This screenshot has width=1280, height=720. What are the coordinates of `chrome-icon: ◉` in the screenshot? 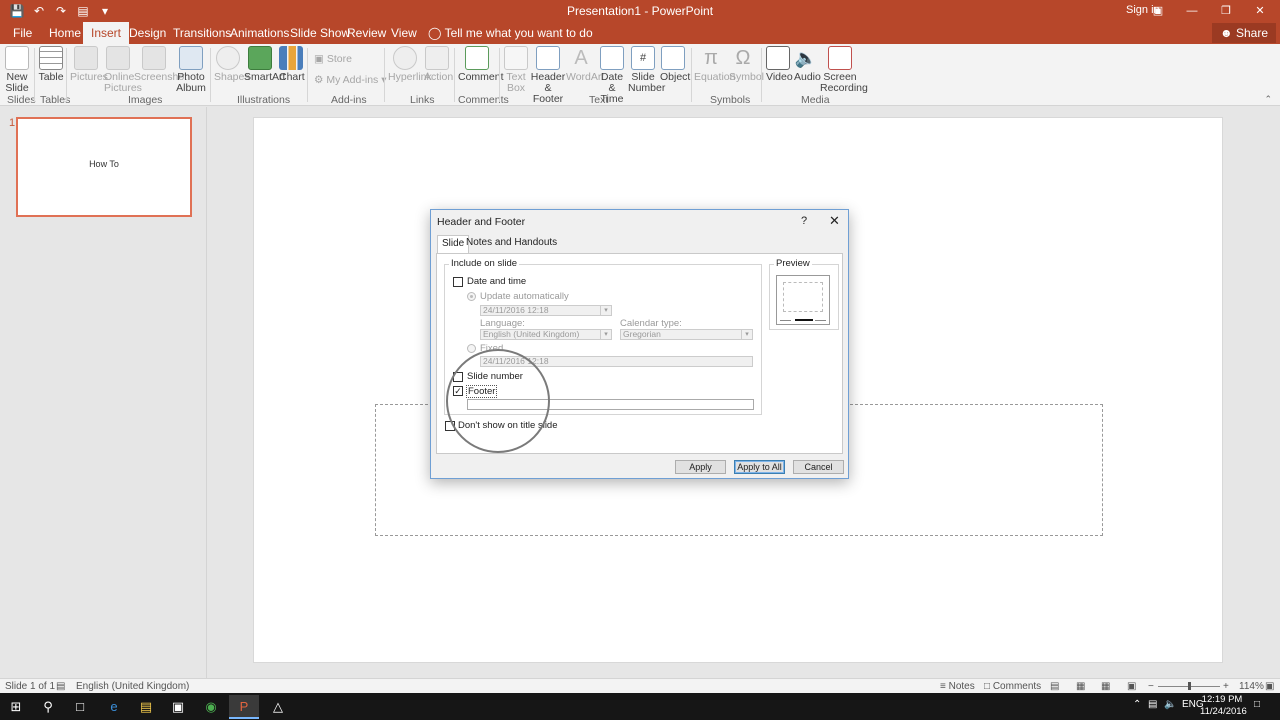 It's located at (211, 707).